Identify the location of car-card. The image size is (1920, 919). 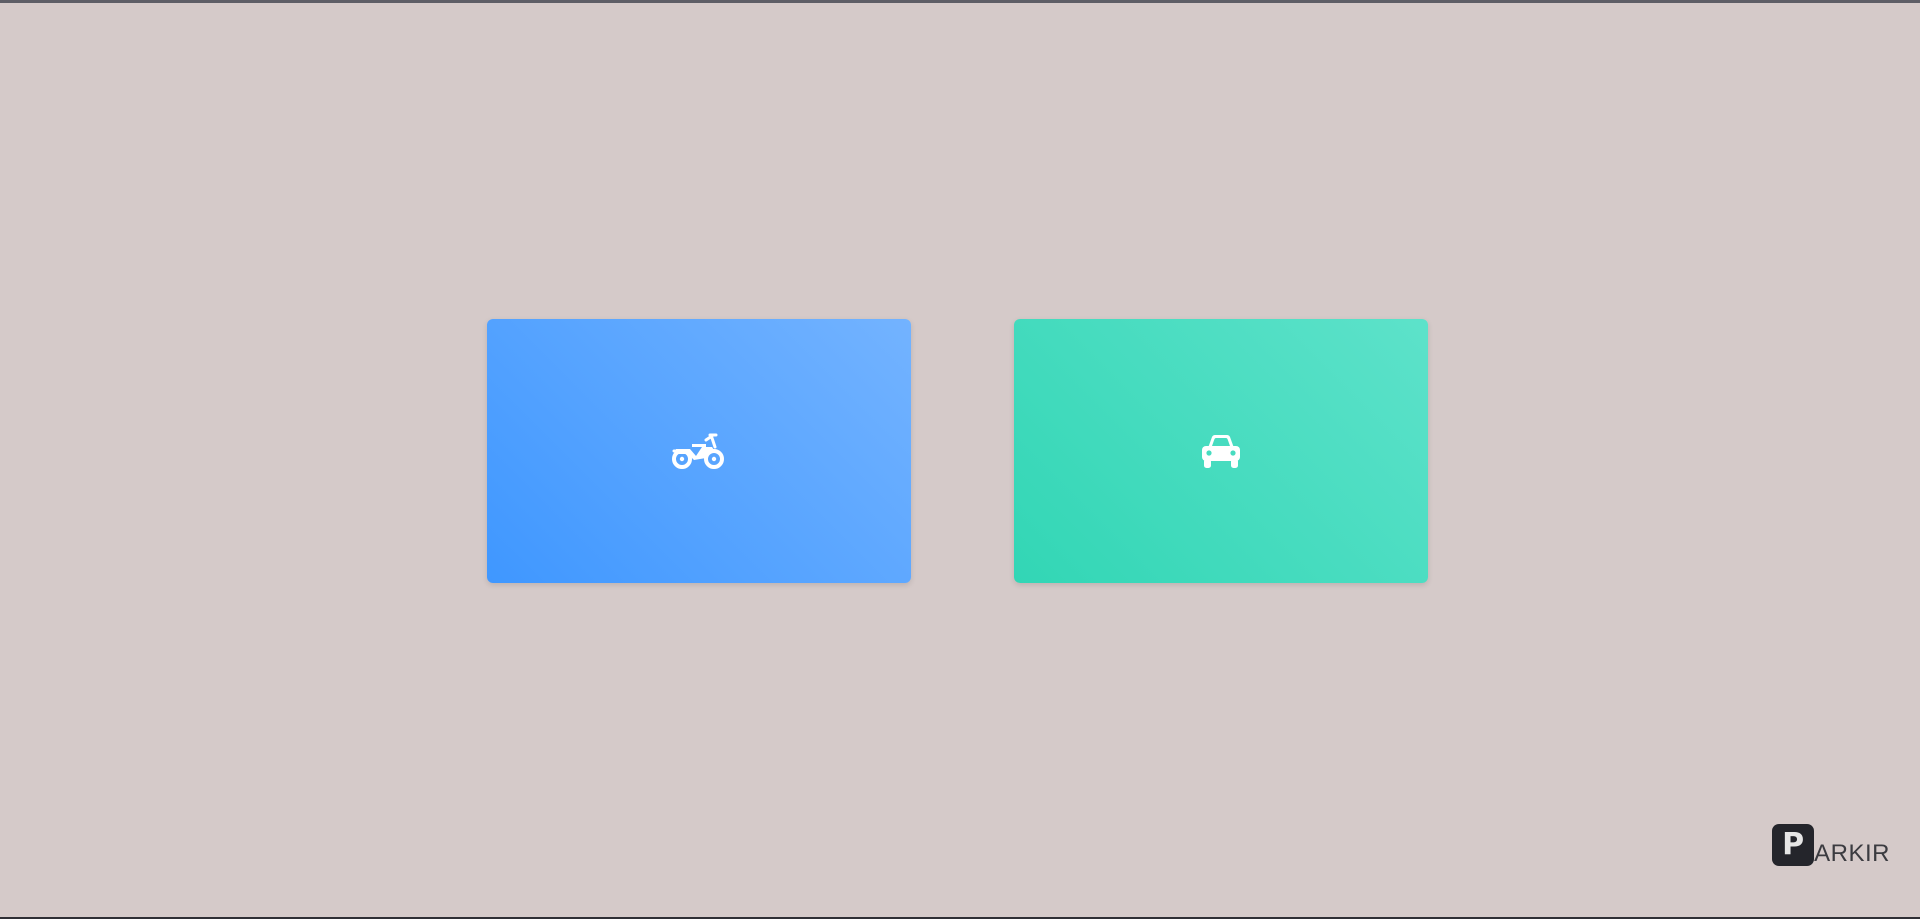
(1221, 451).